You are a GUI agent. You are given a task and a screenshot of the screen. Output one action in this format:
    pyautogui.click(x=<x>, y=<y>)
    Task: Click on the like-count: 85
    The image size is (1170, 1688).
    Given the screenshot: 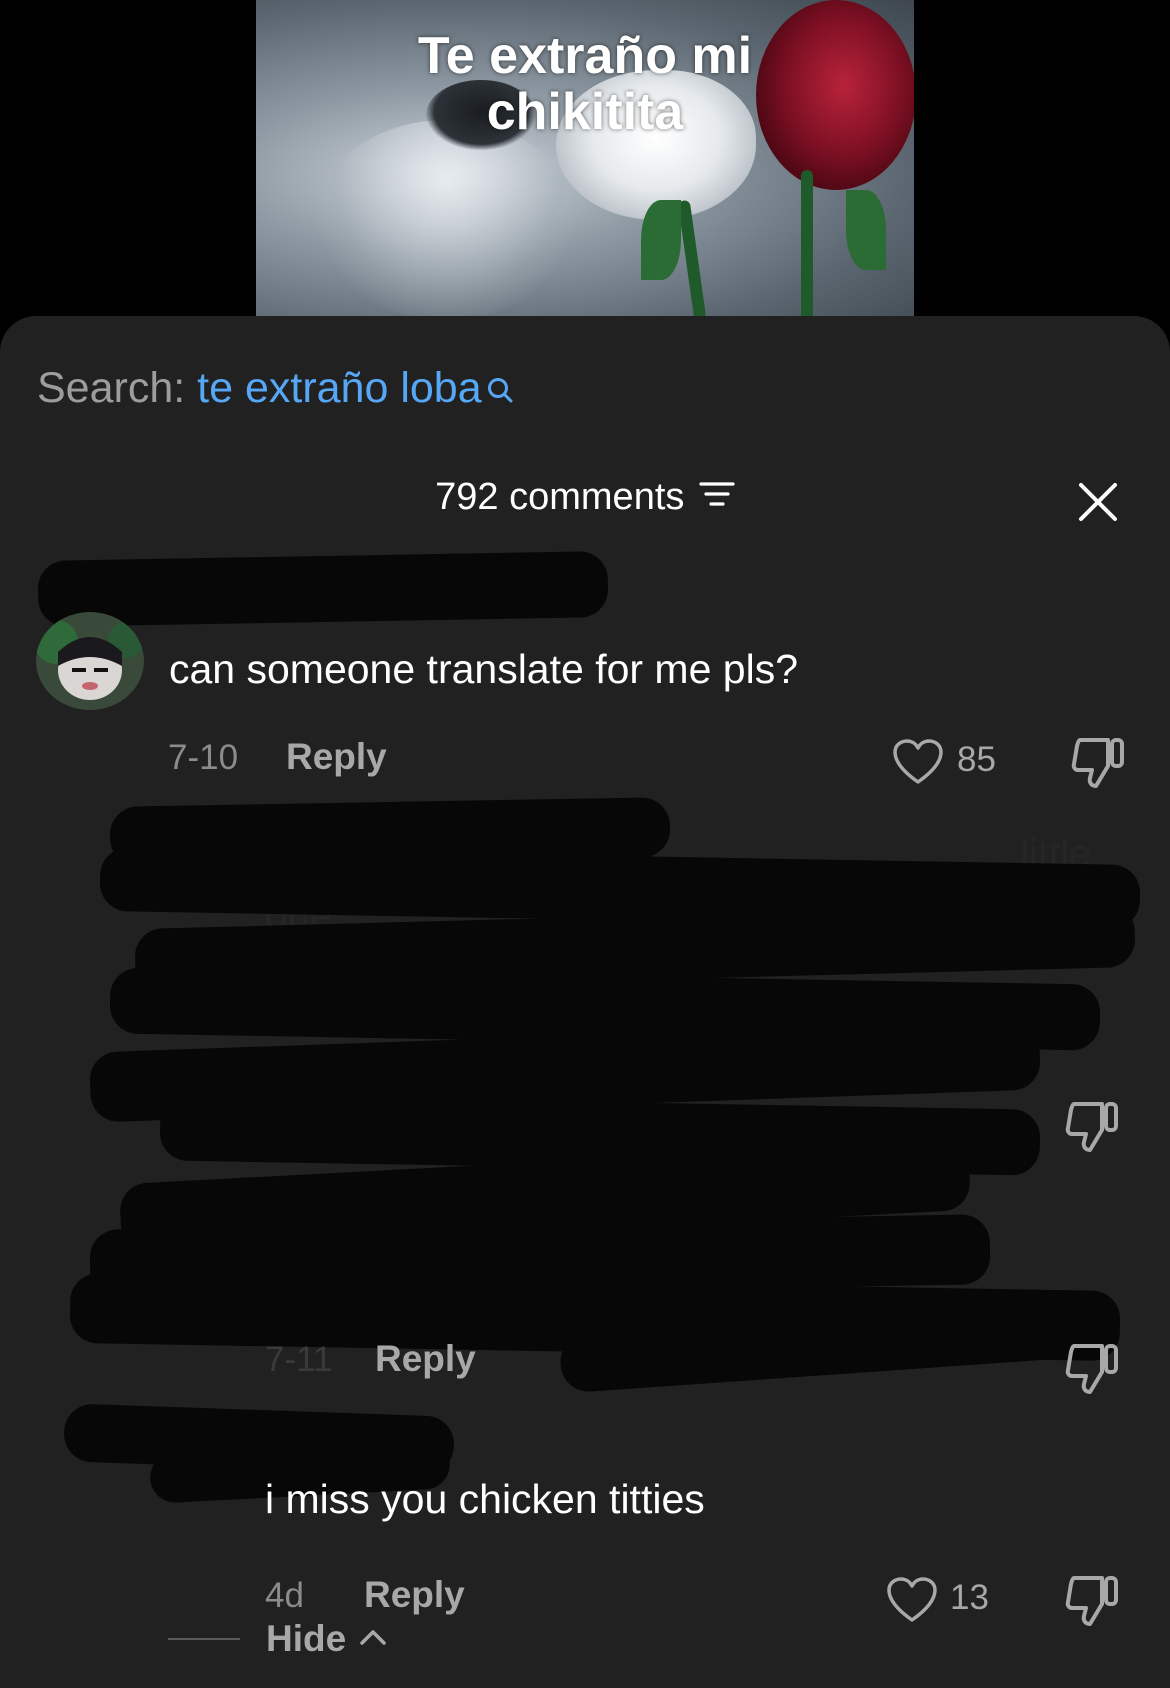 What is the action you would take?
    pyautogui.click(x=976, y=759)
    